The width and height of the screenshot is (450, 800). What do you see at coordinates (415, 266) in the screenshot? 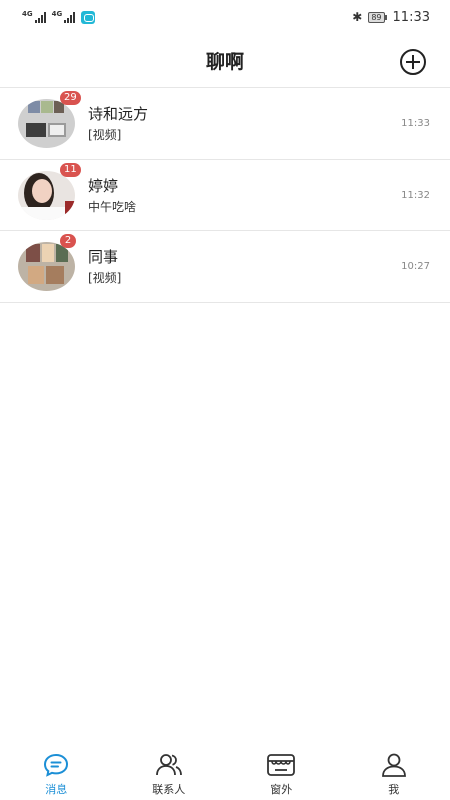
I see `chat-time: 10:27` at bounding box center [415, 266].